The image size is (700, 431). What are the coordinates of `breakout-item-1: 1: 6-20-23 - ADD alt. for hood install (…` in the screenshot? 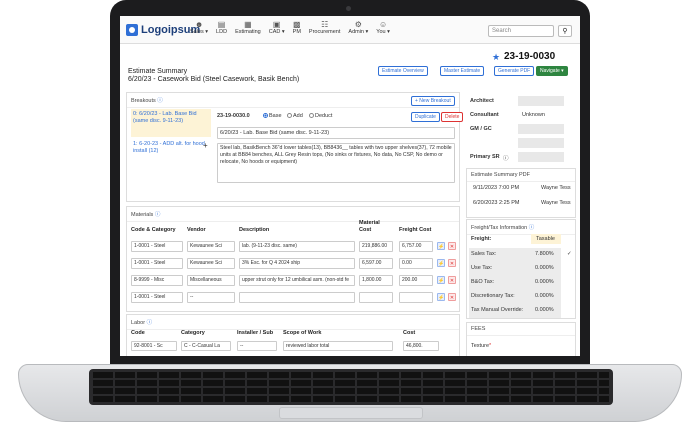 It's located at (171, 148).